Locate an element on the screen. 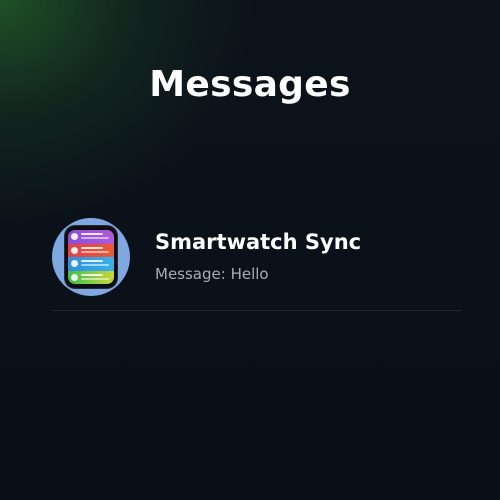 The height and width of the screenshot is (500, 500). message-preview: Message: Hello is located at coordinates (212, 274).